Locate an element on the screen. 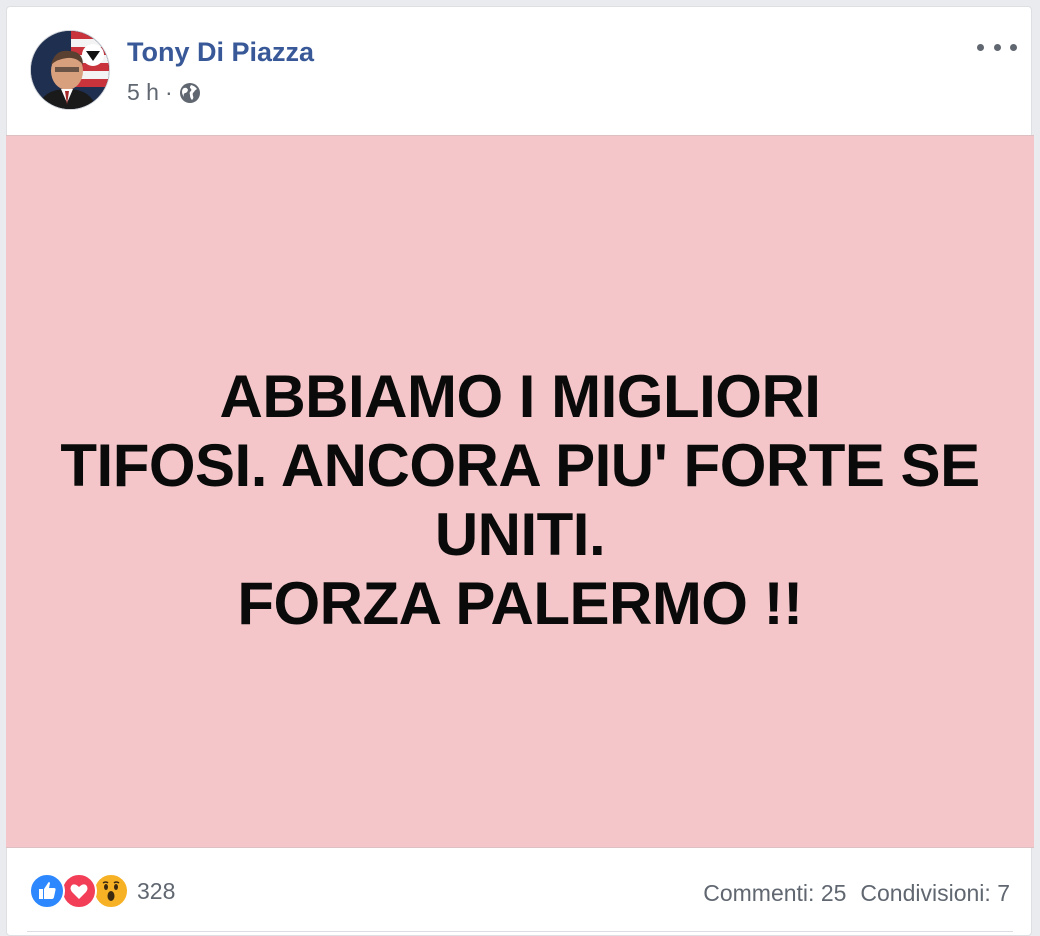 This screenshot has height=936, width=1040. comments-count-link: Commenti: 25 is located at coordinates (774, 893).